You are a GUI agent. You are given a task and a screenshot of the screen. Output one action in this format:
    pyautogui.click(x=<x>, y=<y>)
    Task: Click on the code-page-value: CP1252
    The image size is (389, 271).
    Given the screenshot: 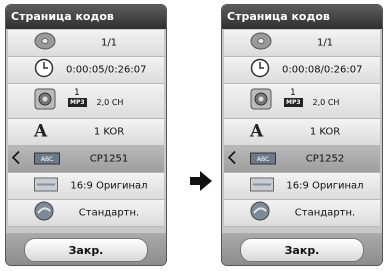 What is the action you would take?
    pyautogui.click(x=325, y=159)
    